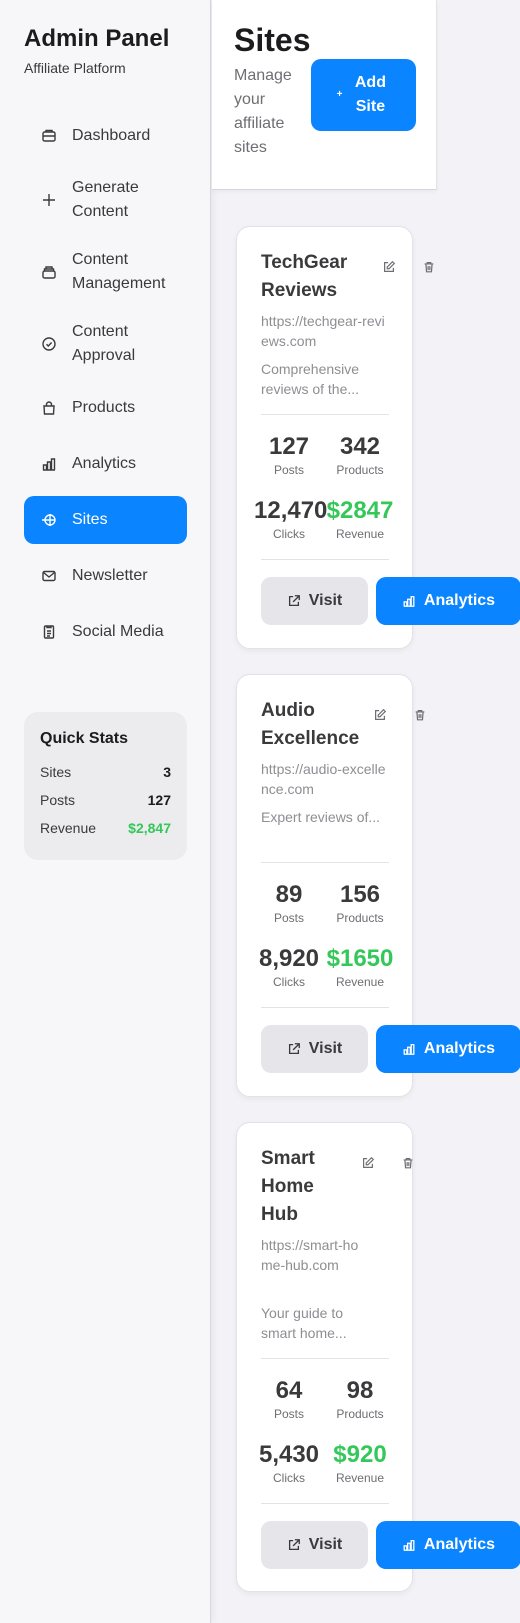 The height and width of the screenshot is (1623, 520). I want to click on check-circle-icon, so click(49, 344).